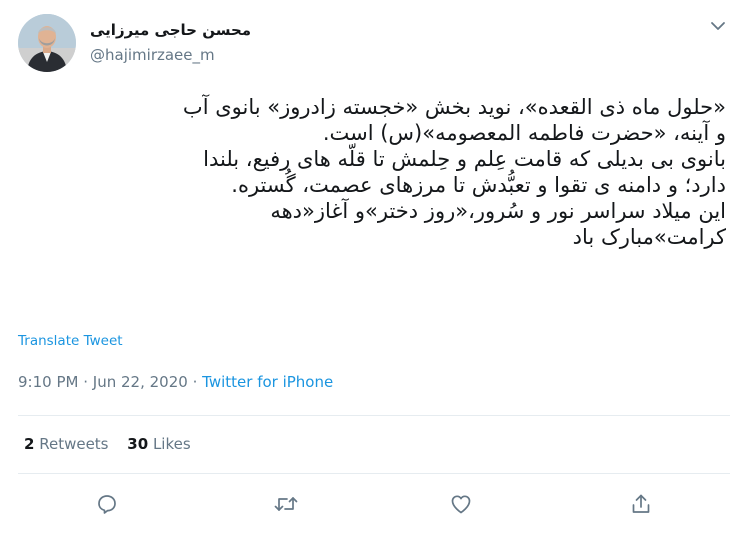  Describe the element at coordinates (48, 382) in the screenshot. I see `tweet-time: 9:10 PM` at that location.